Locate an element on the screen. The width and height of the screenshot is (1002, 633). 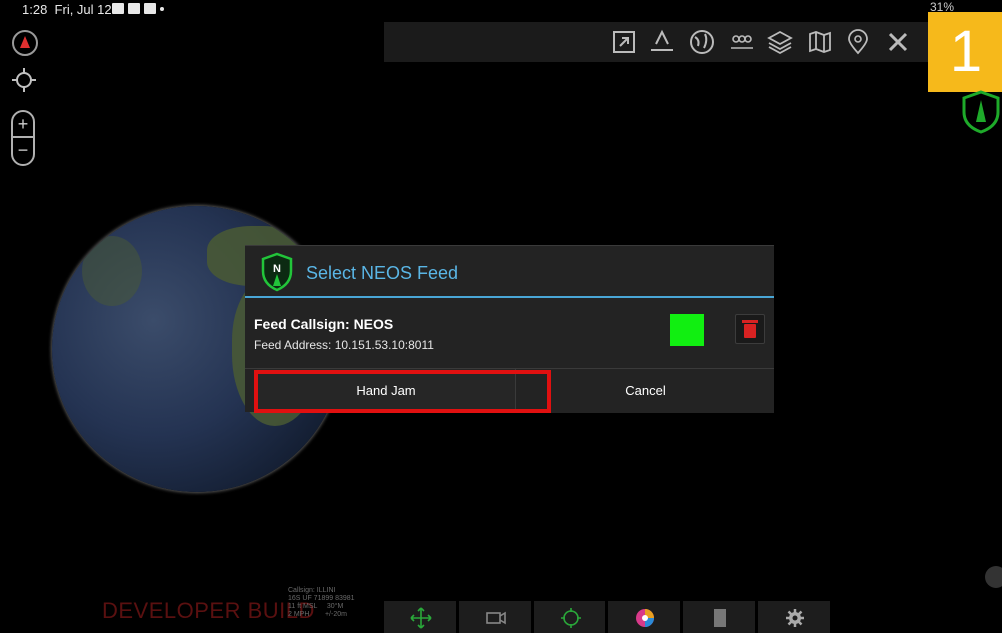
feed-color-swatch is located at coordinates (687, 330).